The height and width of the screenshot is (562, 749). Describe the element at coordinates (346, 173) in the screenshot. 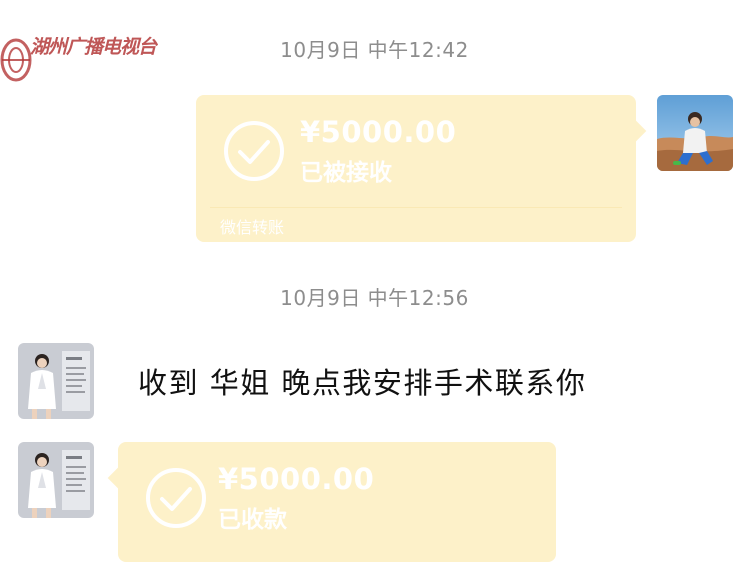

I see `transfer-status: 已被接收` at that location.